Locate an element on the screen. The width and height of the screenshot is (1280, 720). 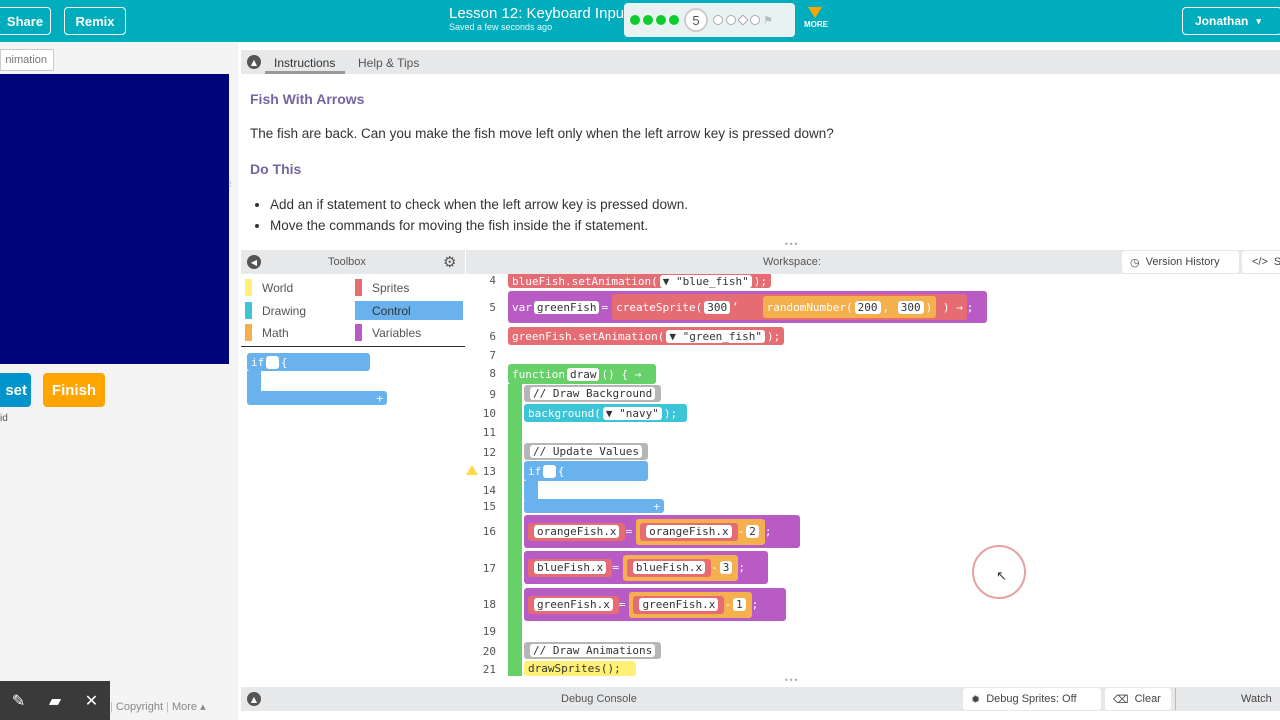
active-tab-indicator is located at coordinates (305, 72).